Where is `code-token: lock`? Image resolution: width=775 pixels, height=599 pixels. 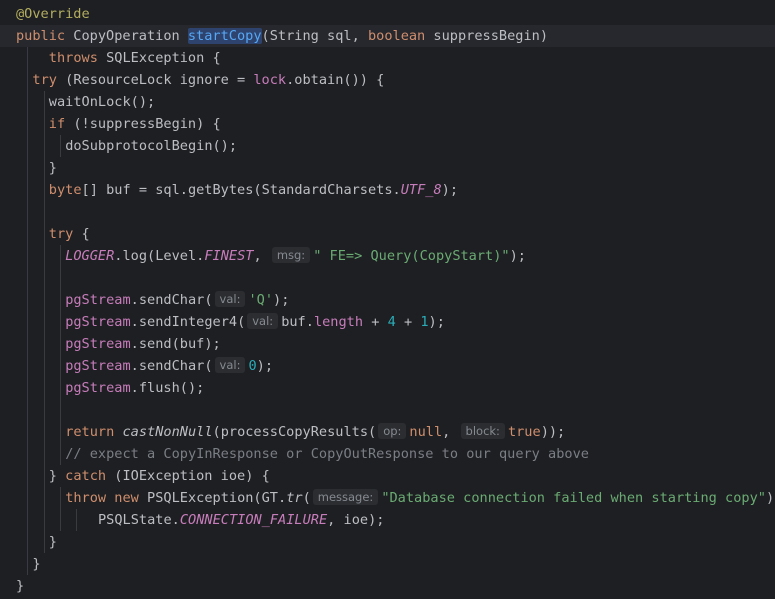
code-token: lock is located at coordinates (270, 80).